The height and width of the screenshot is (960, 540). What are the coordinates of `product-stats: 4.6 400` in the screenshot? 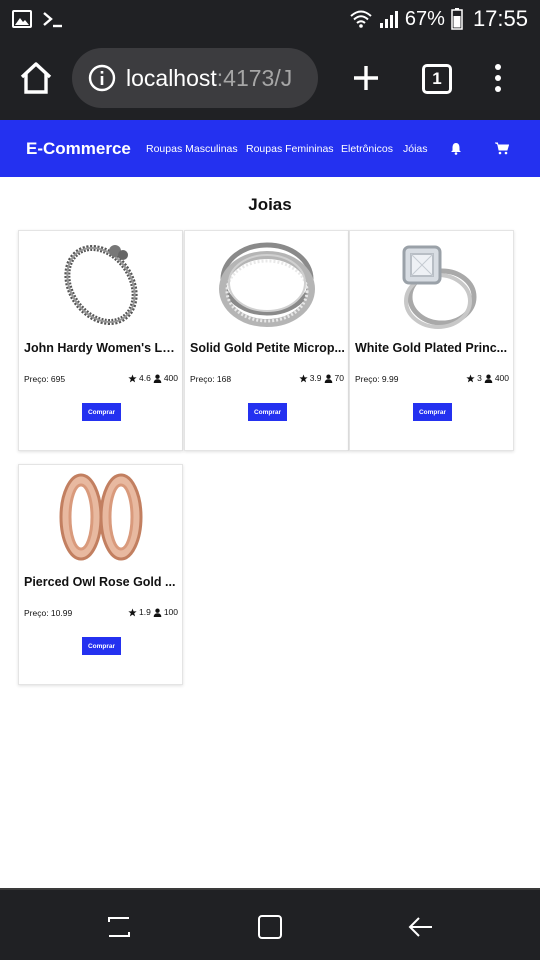 It's located at (153, 378).